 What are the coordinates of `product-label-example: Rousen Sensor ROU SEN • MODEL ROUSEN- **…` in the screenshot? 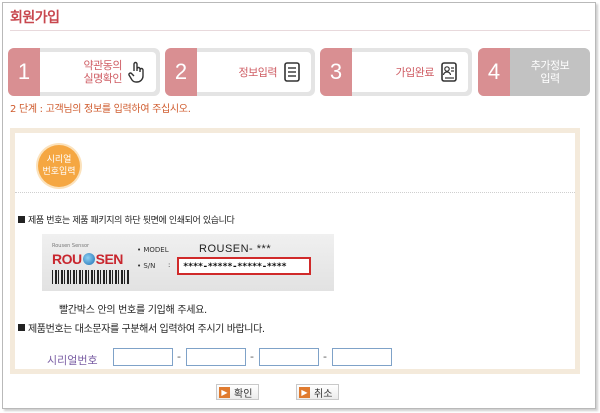 It's located at (188, 262).